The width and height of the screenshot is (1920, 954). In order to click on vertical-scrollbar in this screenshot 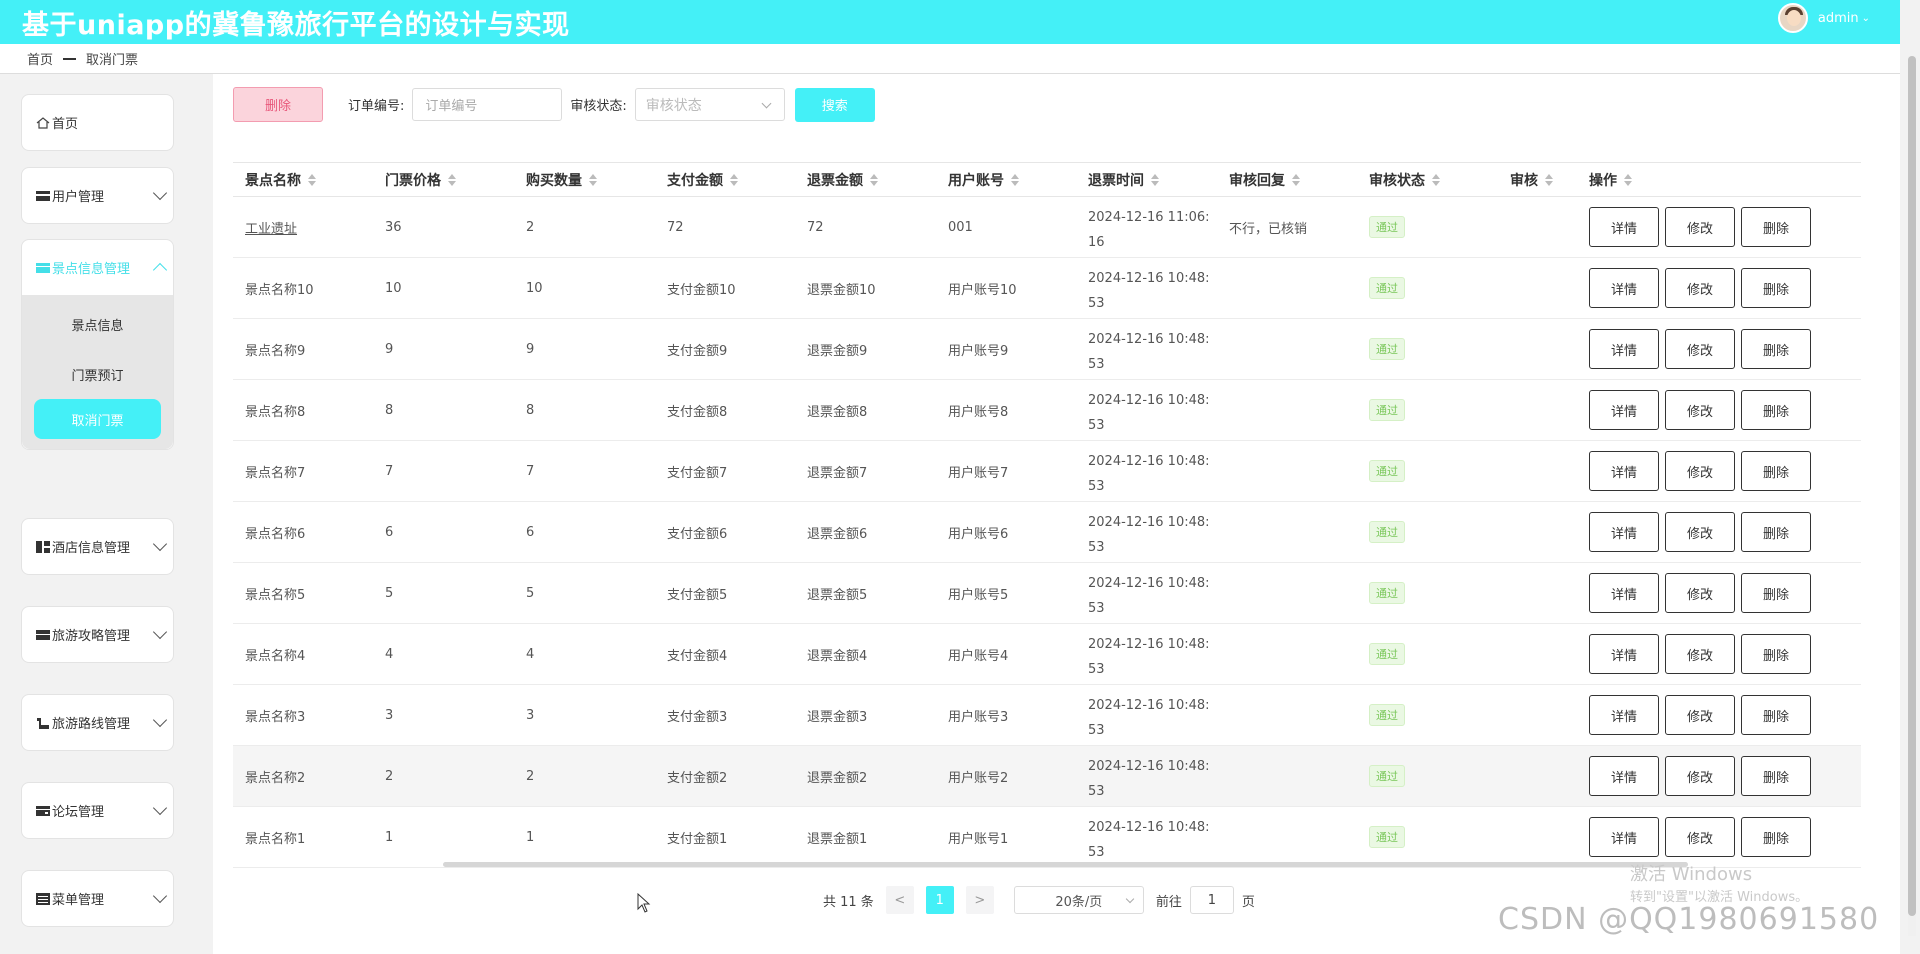, I will do `click(1912, 496)`.